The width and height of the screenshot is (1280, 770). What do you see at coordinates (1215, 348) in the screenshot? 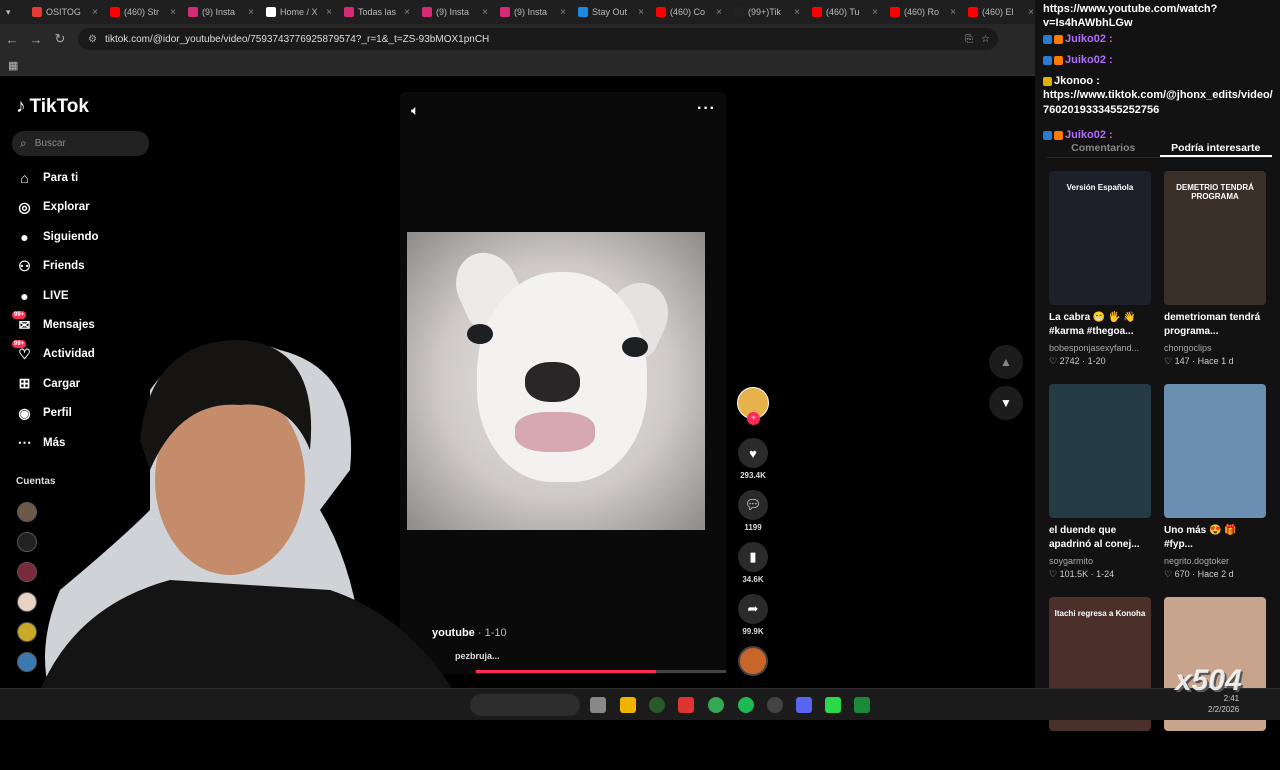
I see `card-author: chongoclips` at bounding box center [1215, 348].